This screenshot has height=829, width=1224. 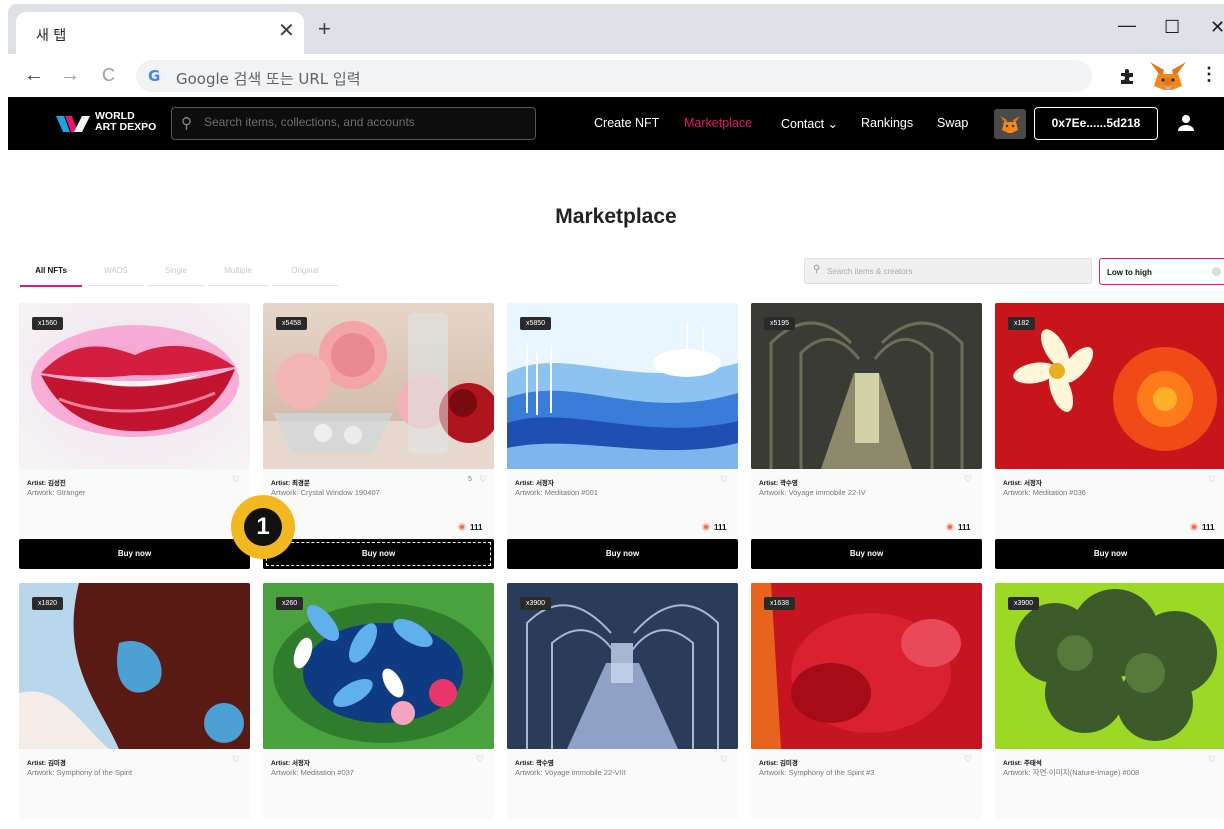 I want to click on card-info: Artist: 김성진 Artwork: Stranger ♡, so click(x=134, y=504).